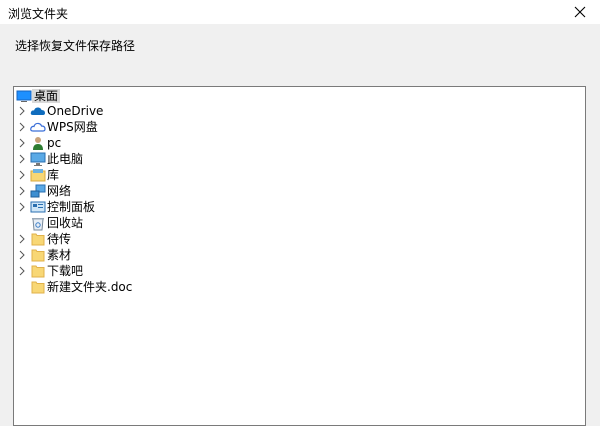 This screenshot has height=426, width=600. What do you see at coordinates (65, 159) in the screenshot?
I see `tree-item-label: 此电脑` at bounding box center [65, 159].